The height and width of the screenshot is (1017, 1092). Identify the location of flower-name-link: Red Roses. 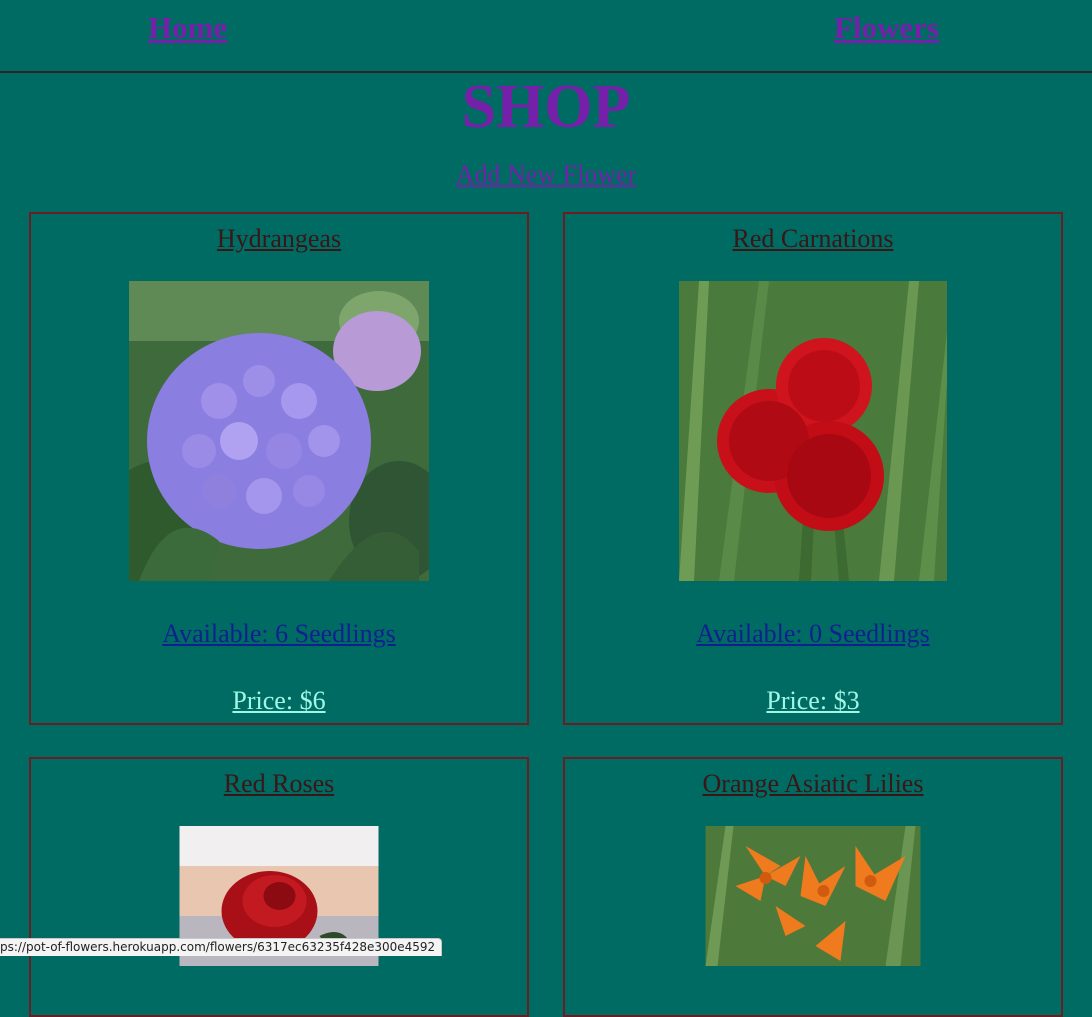
(279, 784).